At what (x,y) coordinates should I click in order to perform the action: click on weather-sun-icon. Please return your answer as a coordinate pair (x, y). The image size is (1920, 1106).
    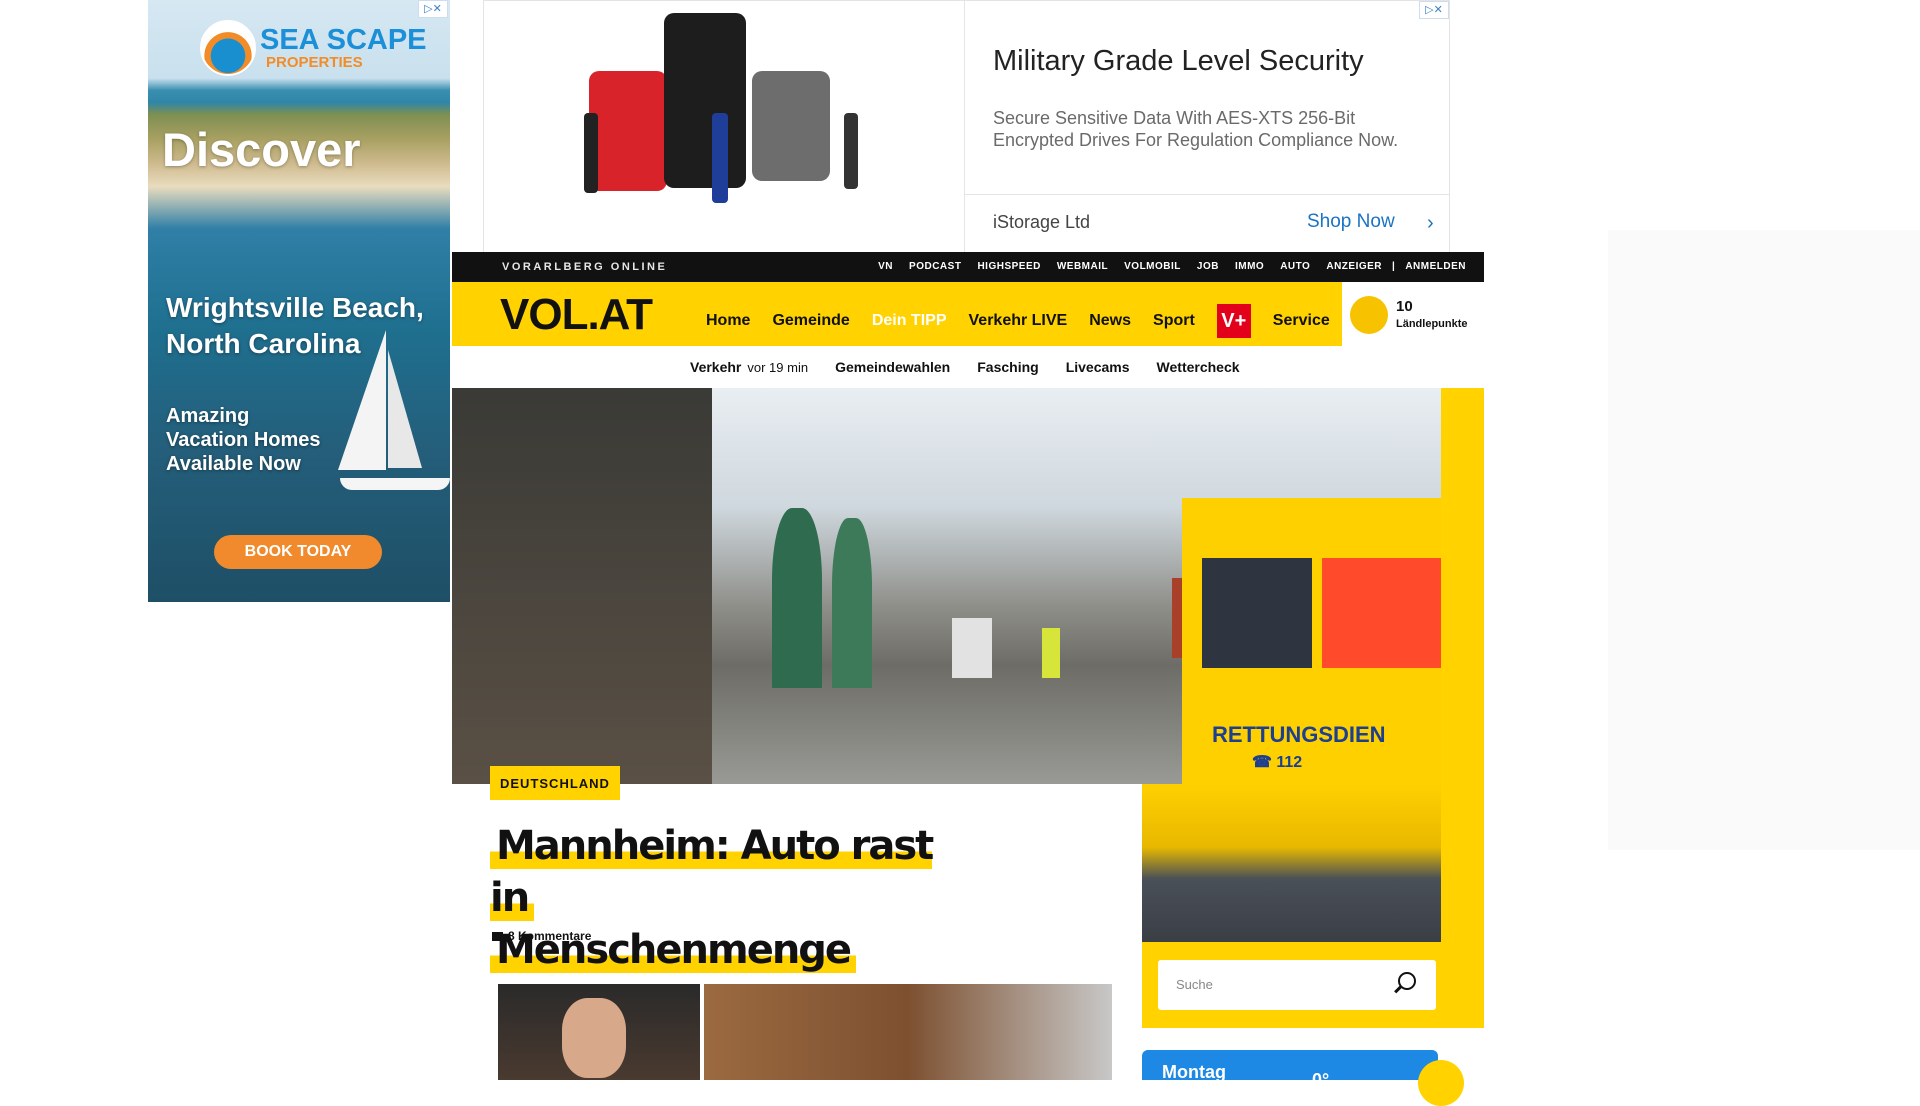
    Looking at the image, I should click on (1441, 1083).